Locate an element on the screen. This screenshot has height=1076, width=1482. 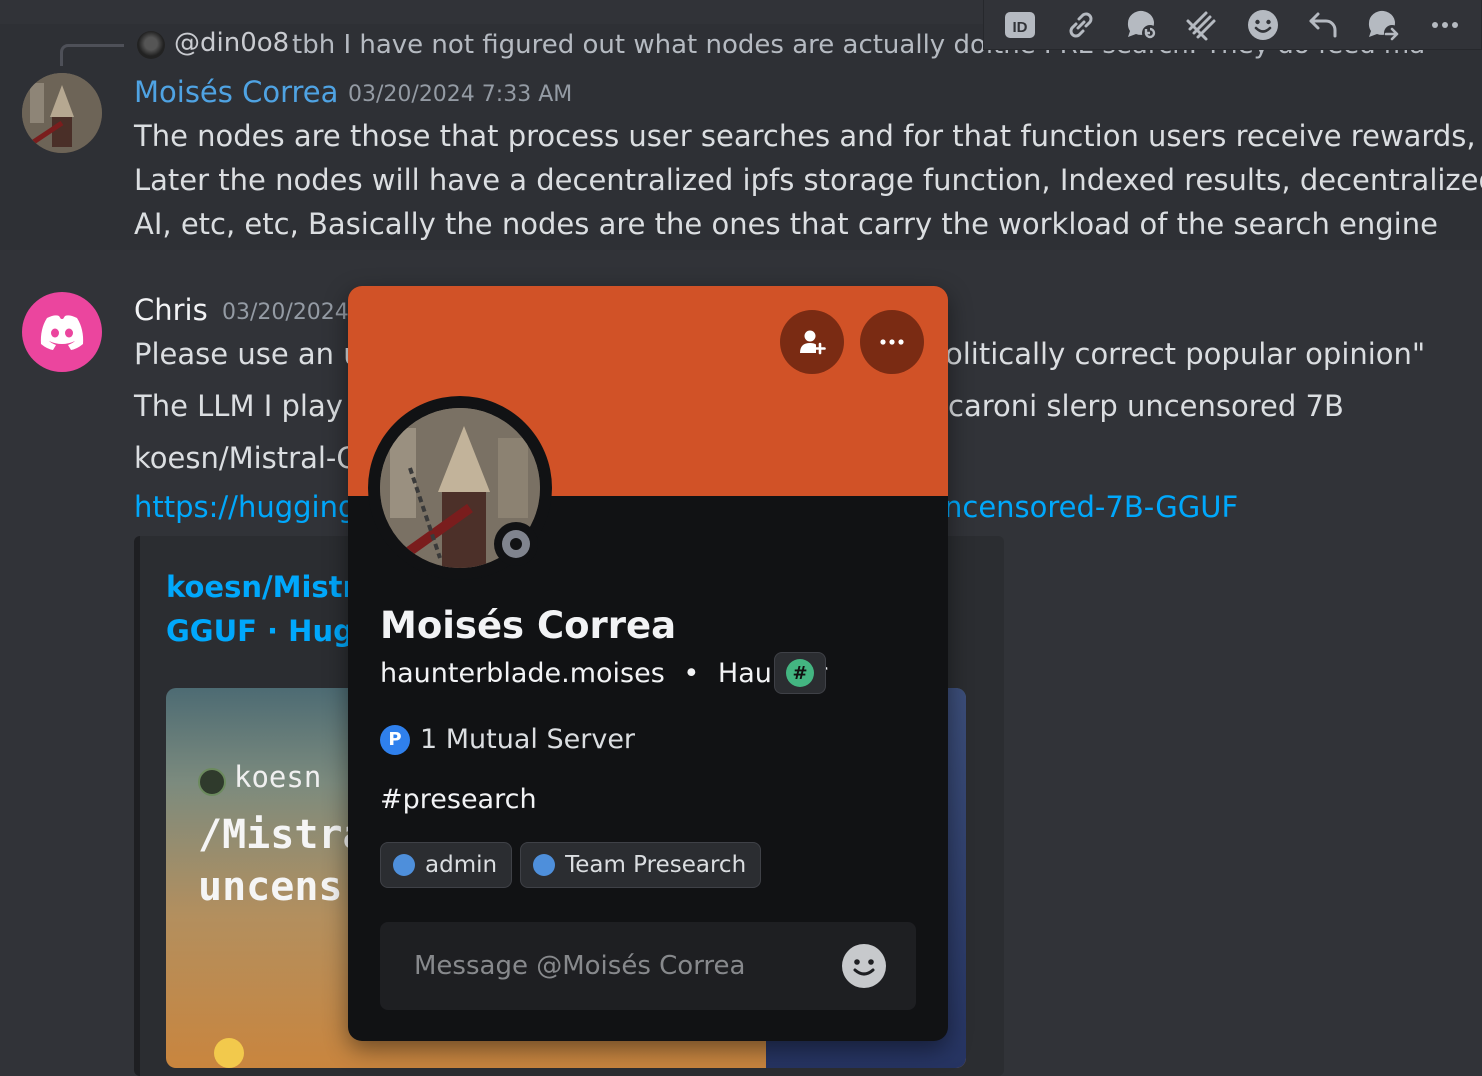
server-icon: P is located at coordinates (395, 739).